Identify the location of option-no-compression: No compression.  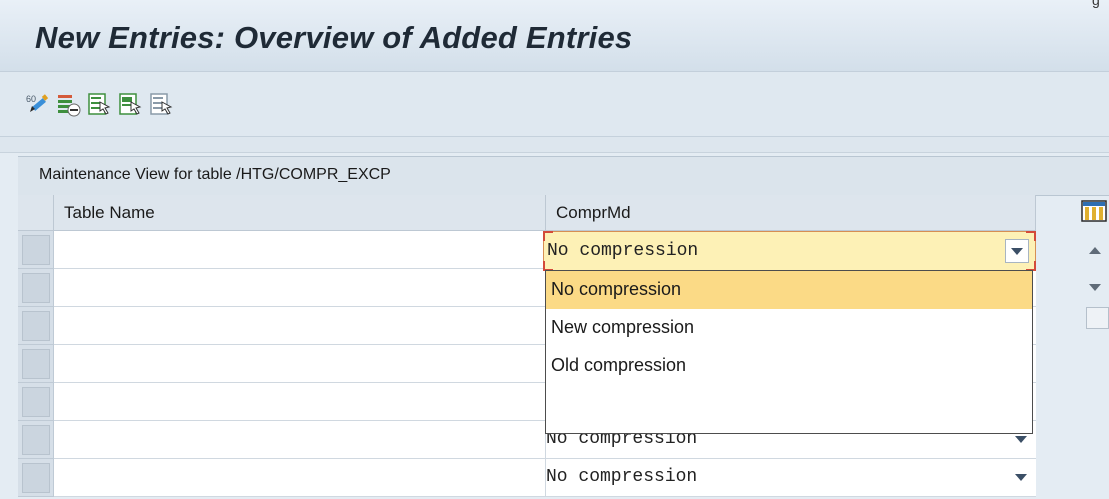
(789, 290).